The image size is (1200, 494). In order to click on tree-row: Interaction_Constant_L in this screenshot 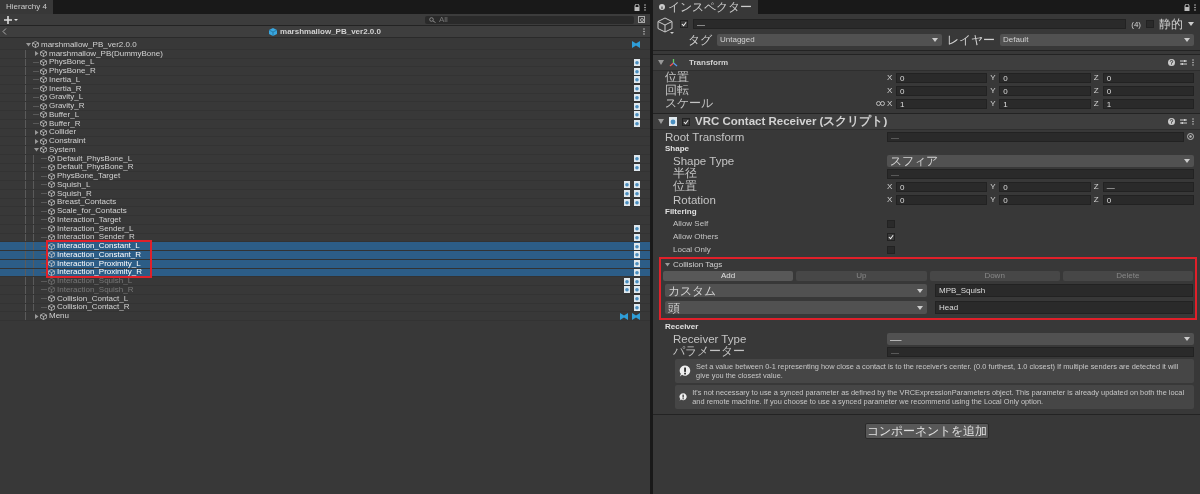, I will do `click(325, 246)`.